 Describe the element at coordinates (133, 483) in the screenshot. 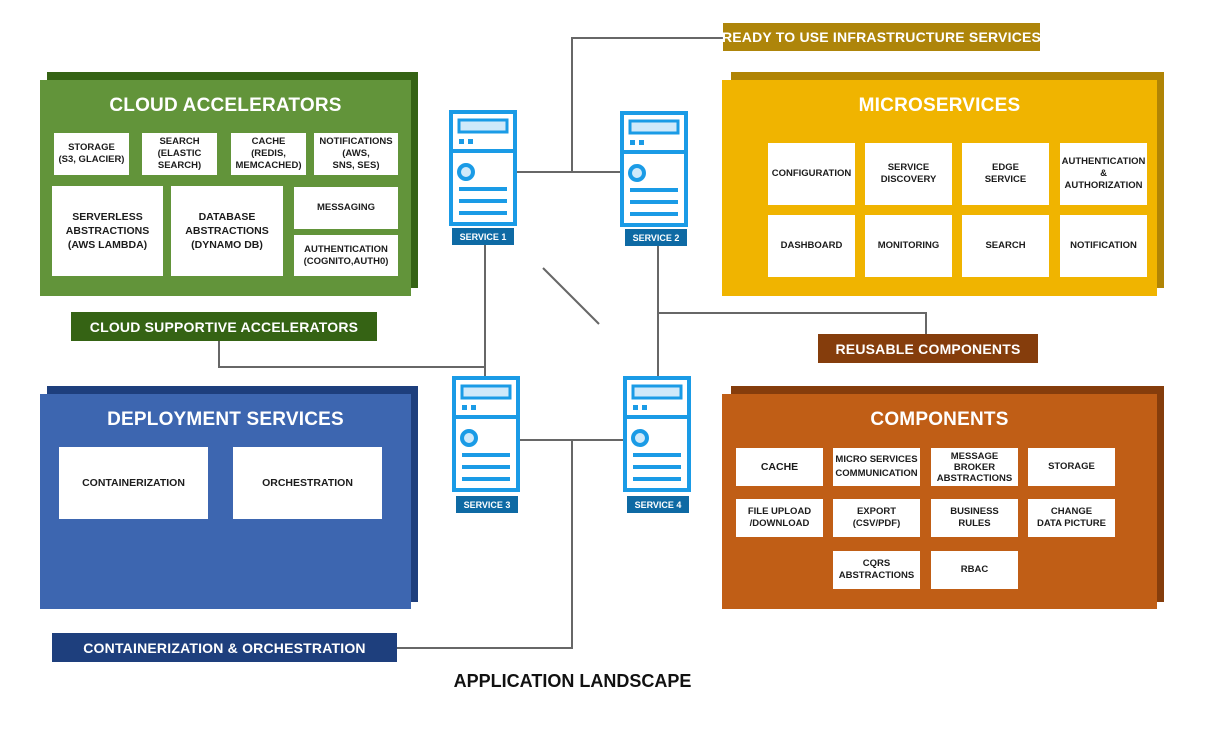

I see `deploy-card-containerization: CONTAINERIZATION` at that location.